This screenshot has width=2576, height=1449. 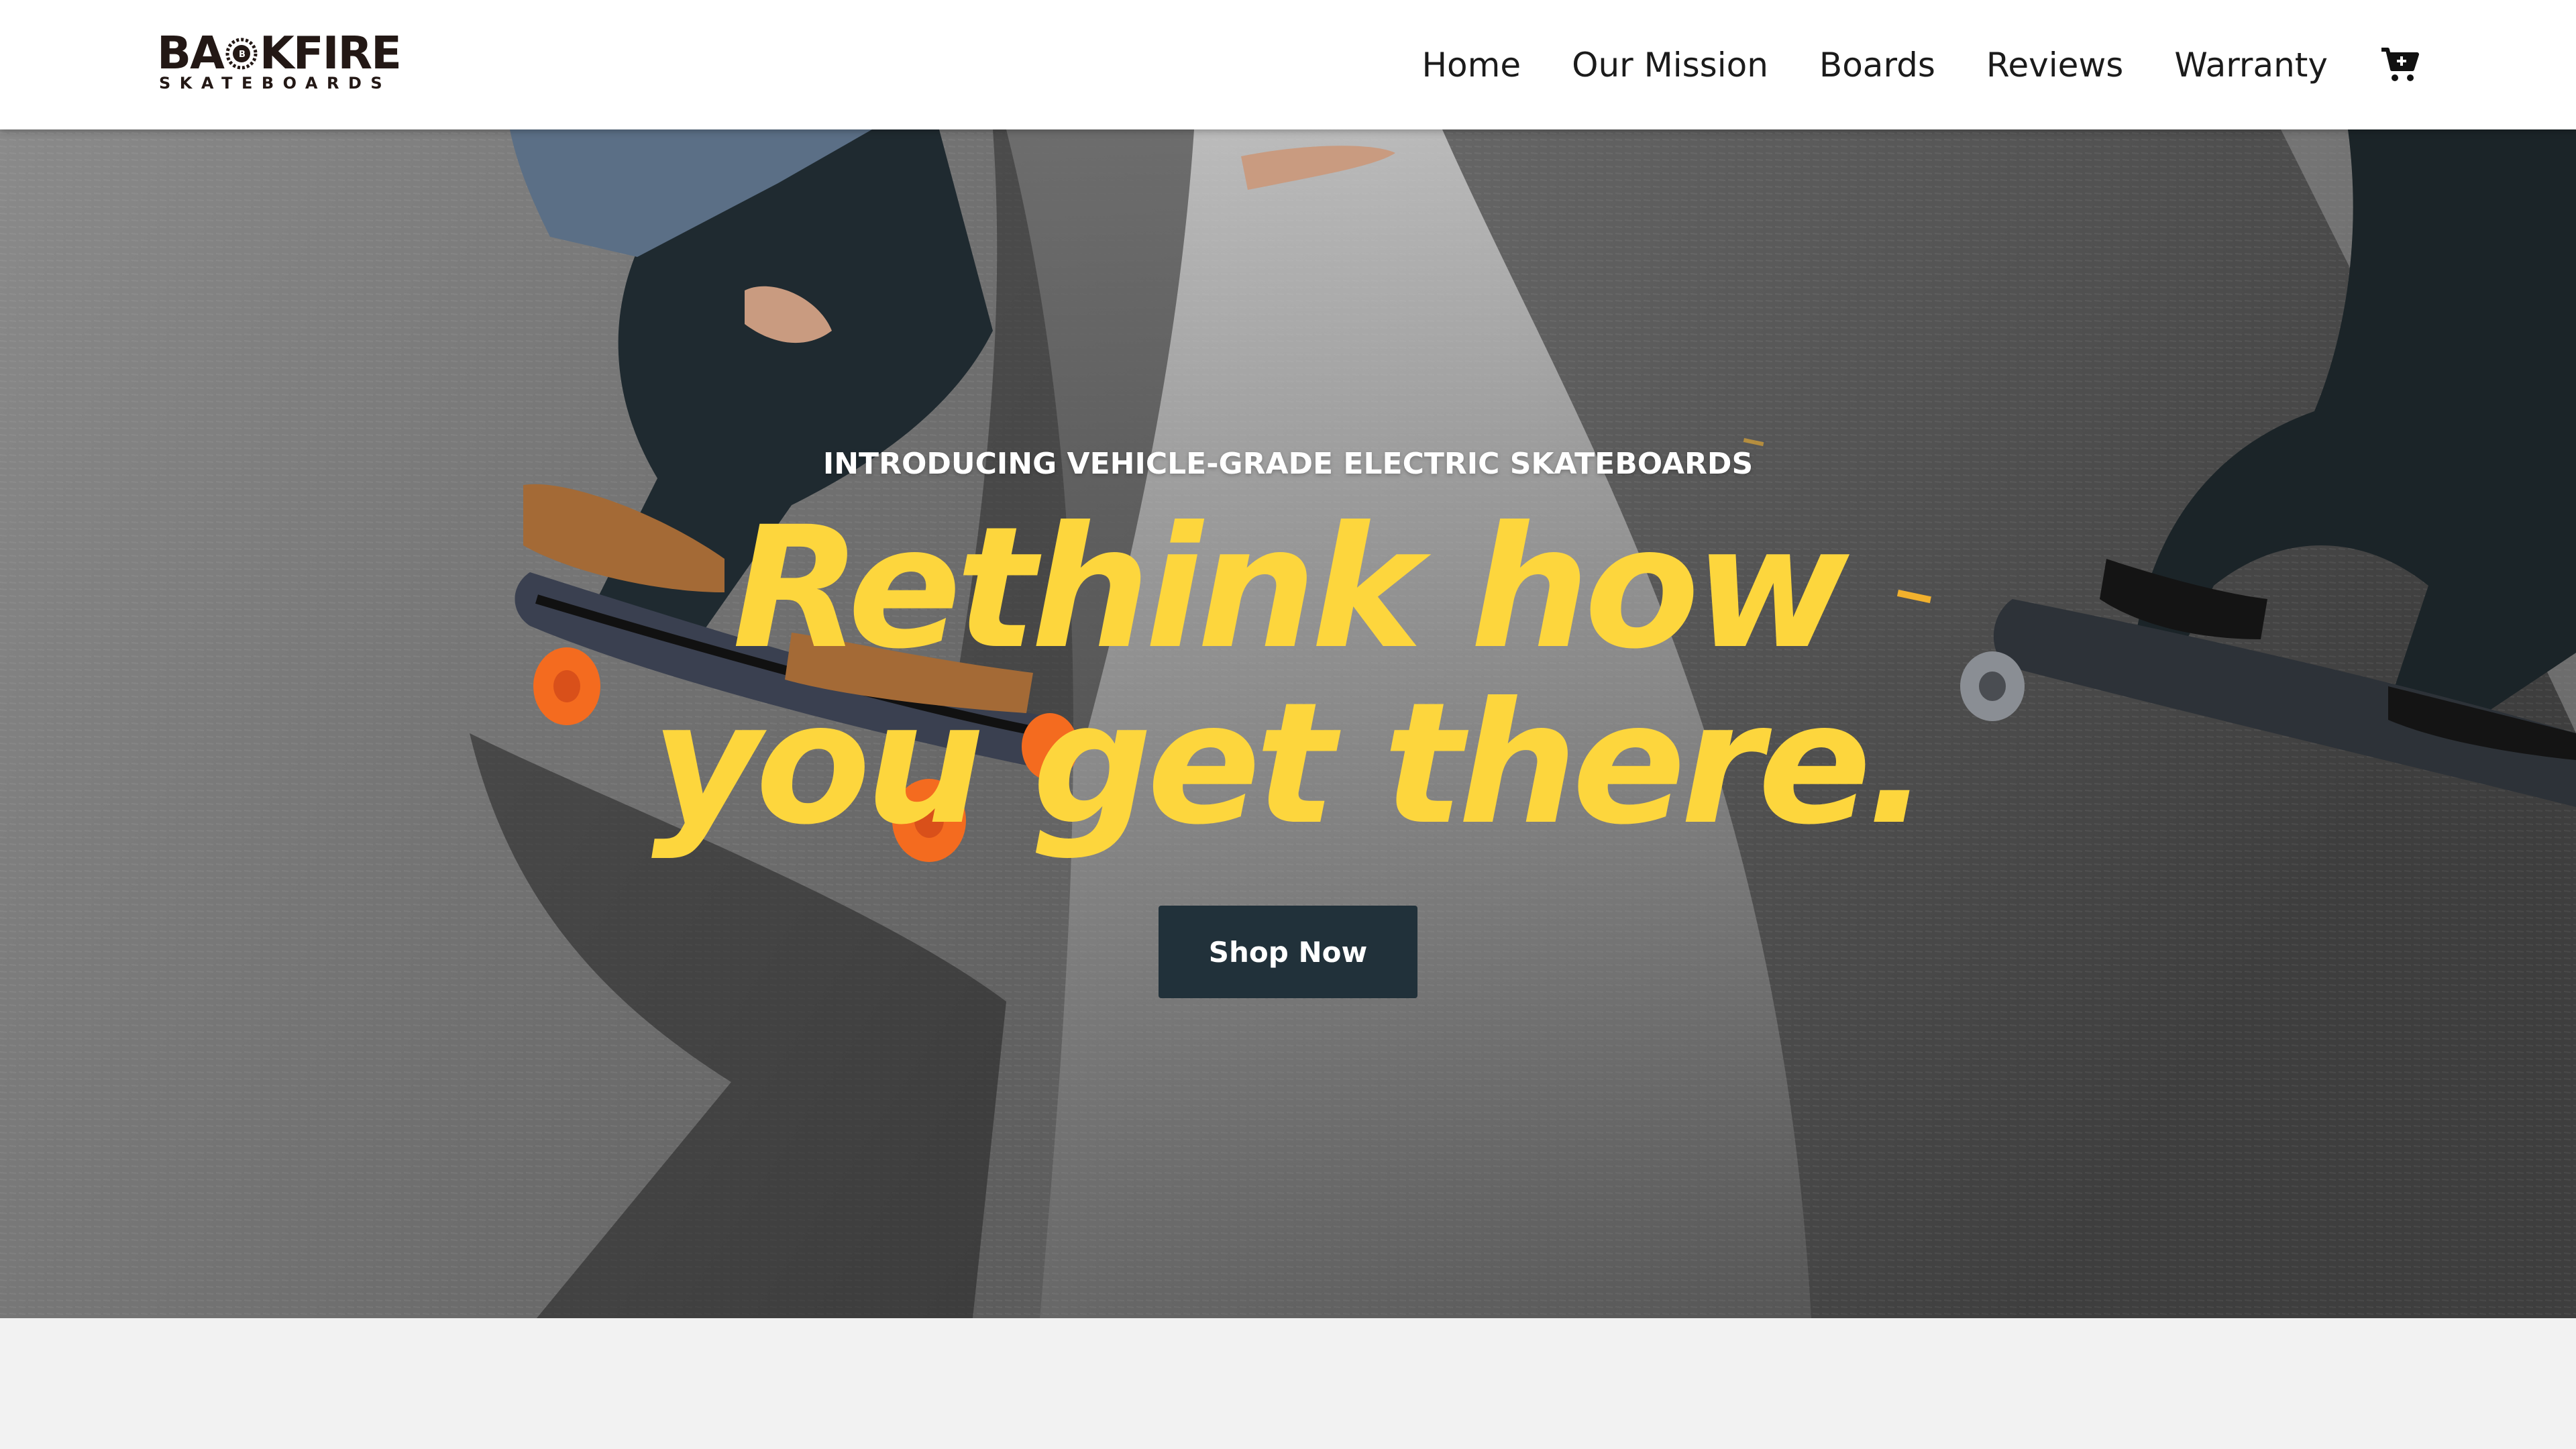 What do you see at coordinates (191, 53) in the screenshot?
I see `logo-word-left: BA` at bounding box center [191, 53].